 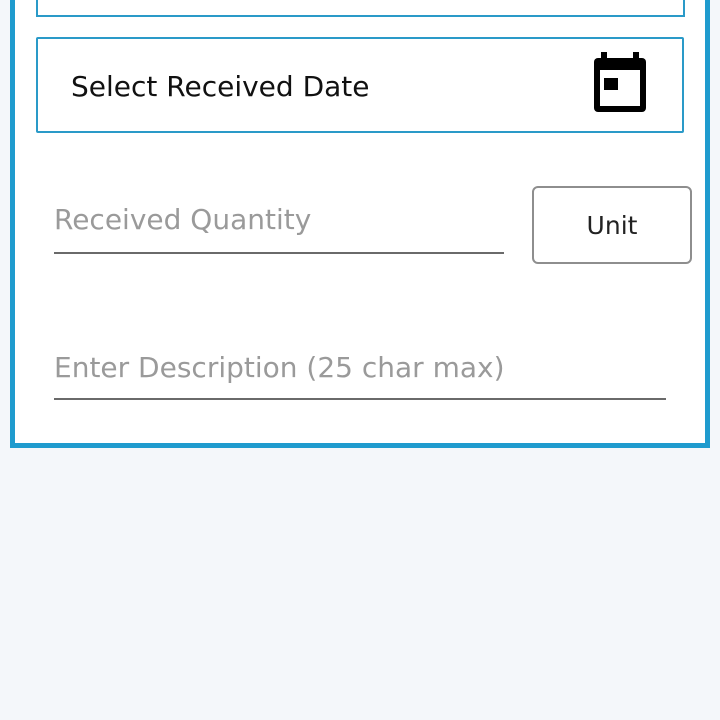 What do you see at coordinates (360, 8) in the screenshot?
I see `previous-field` at bounding box center [360, 8].